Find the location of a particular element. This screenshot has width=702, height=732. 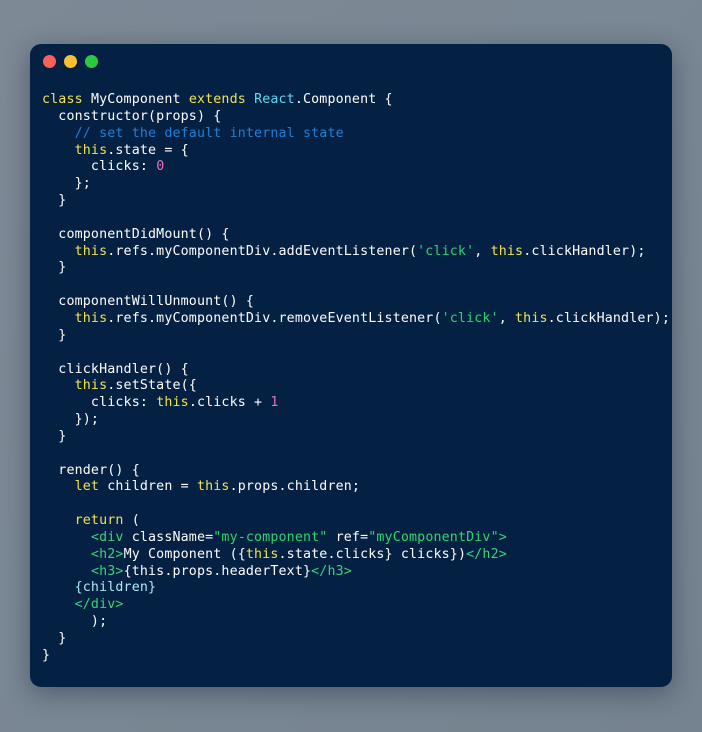

code-token-plain: }; is located at coordinates (66, 184).